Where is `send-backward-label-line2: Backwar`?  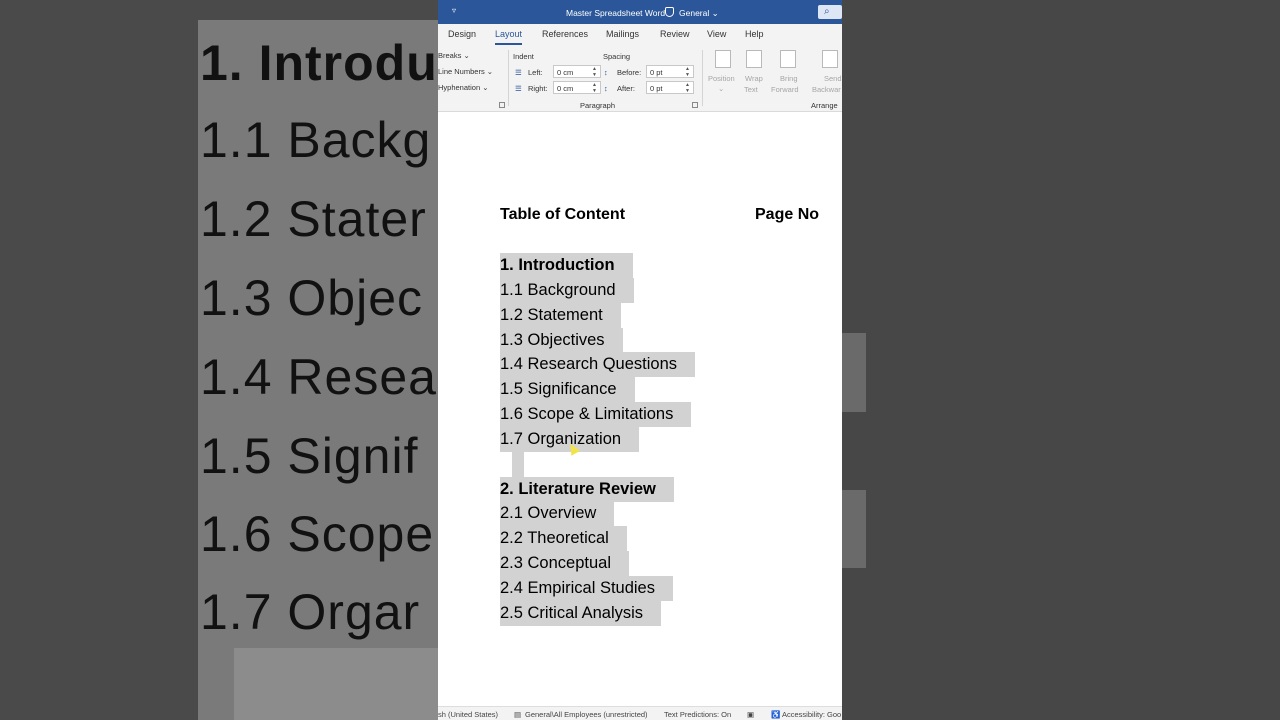
send-backward-label-line2: Backwar is located at coordinates (826, 89).